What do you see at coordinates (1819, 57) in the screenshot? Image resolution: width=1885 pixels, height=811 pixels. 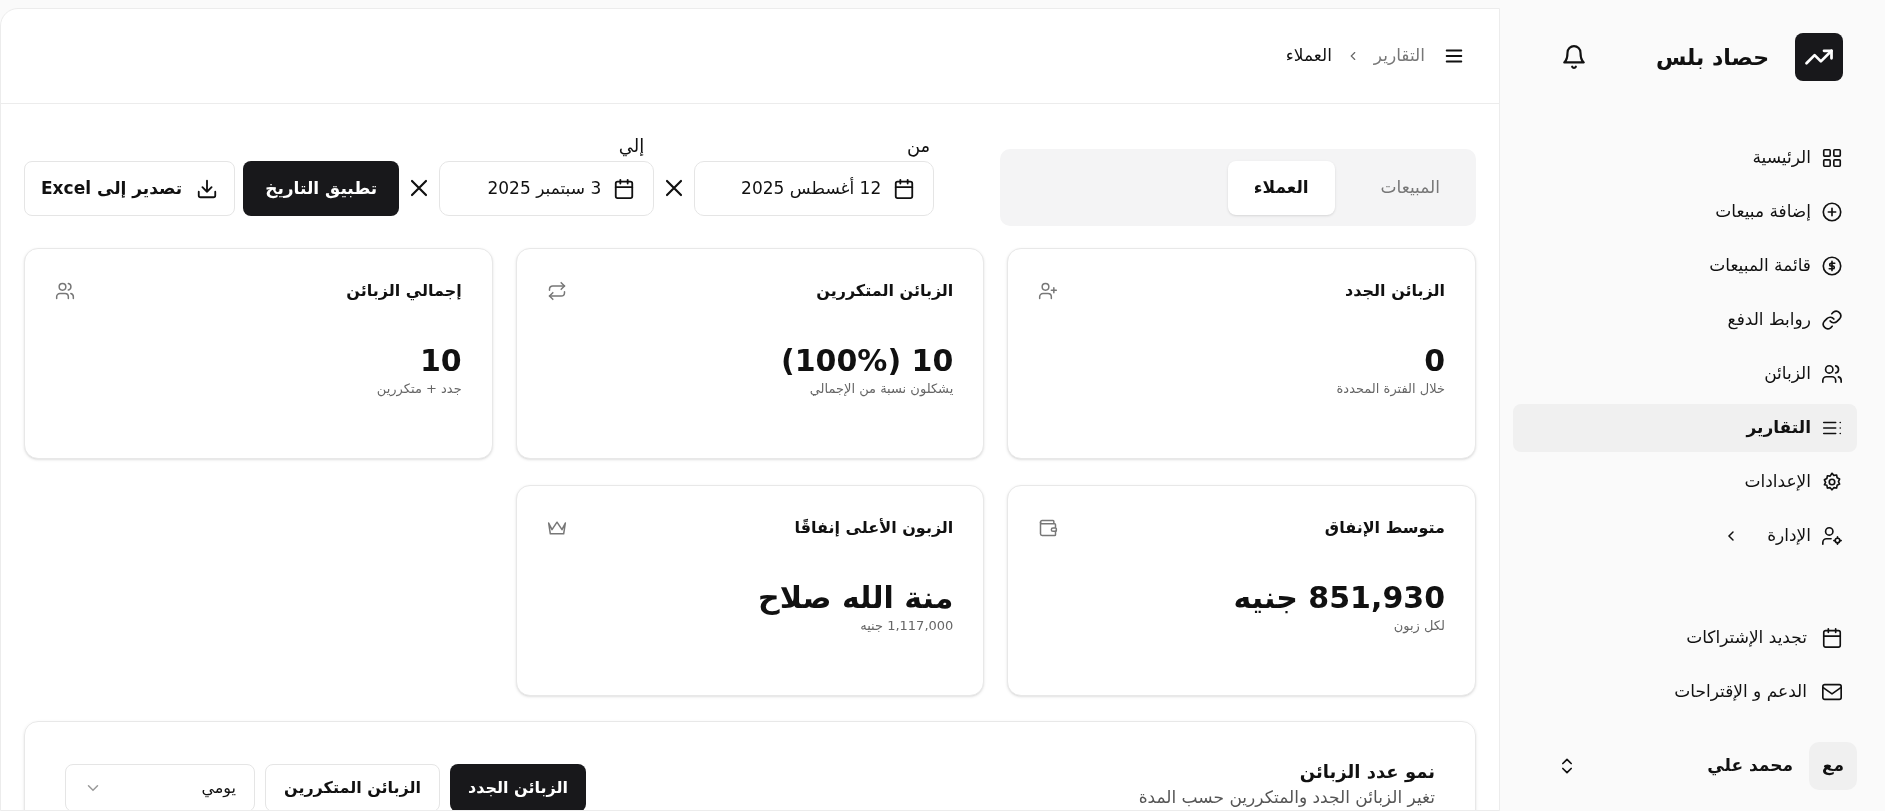 I see `logo-icon` at bounding box center [1819, 57].